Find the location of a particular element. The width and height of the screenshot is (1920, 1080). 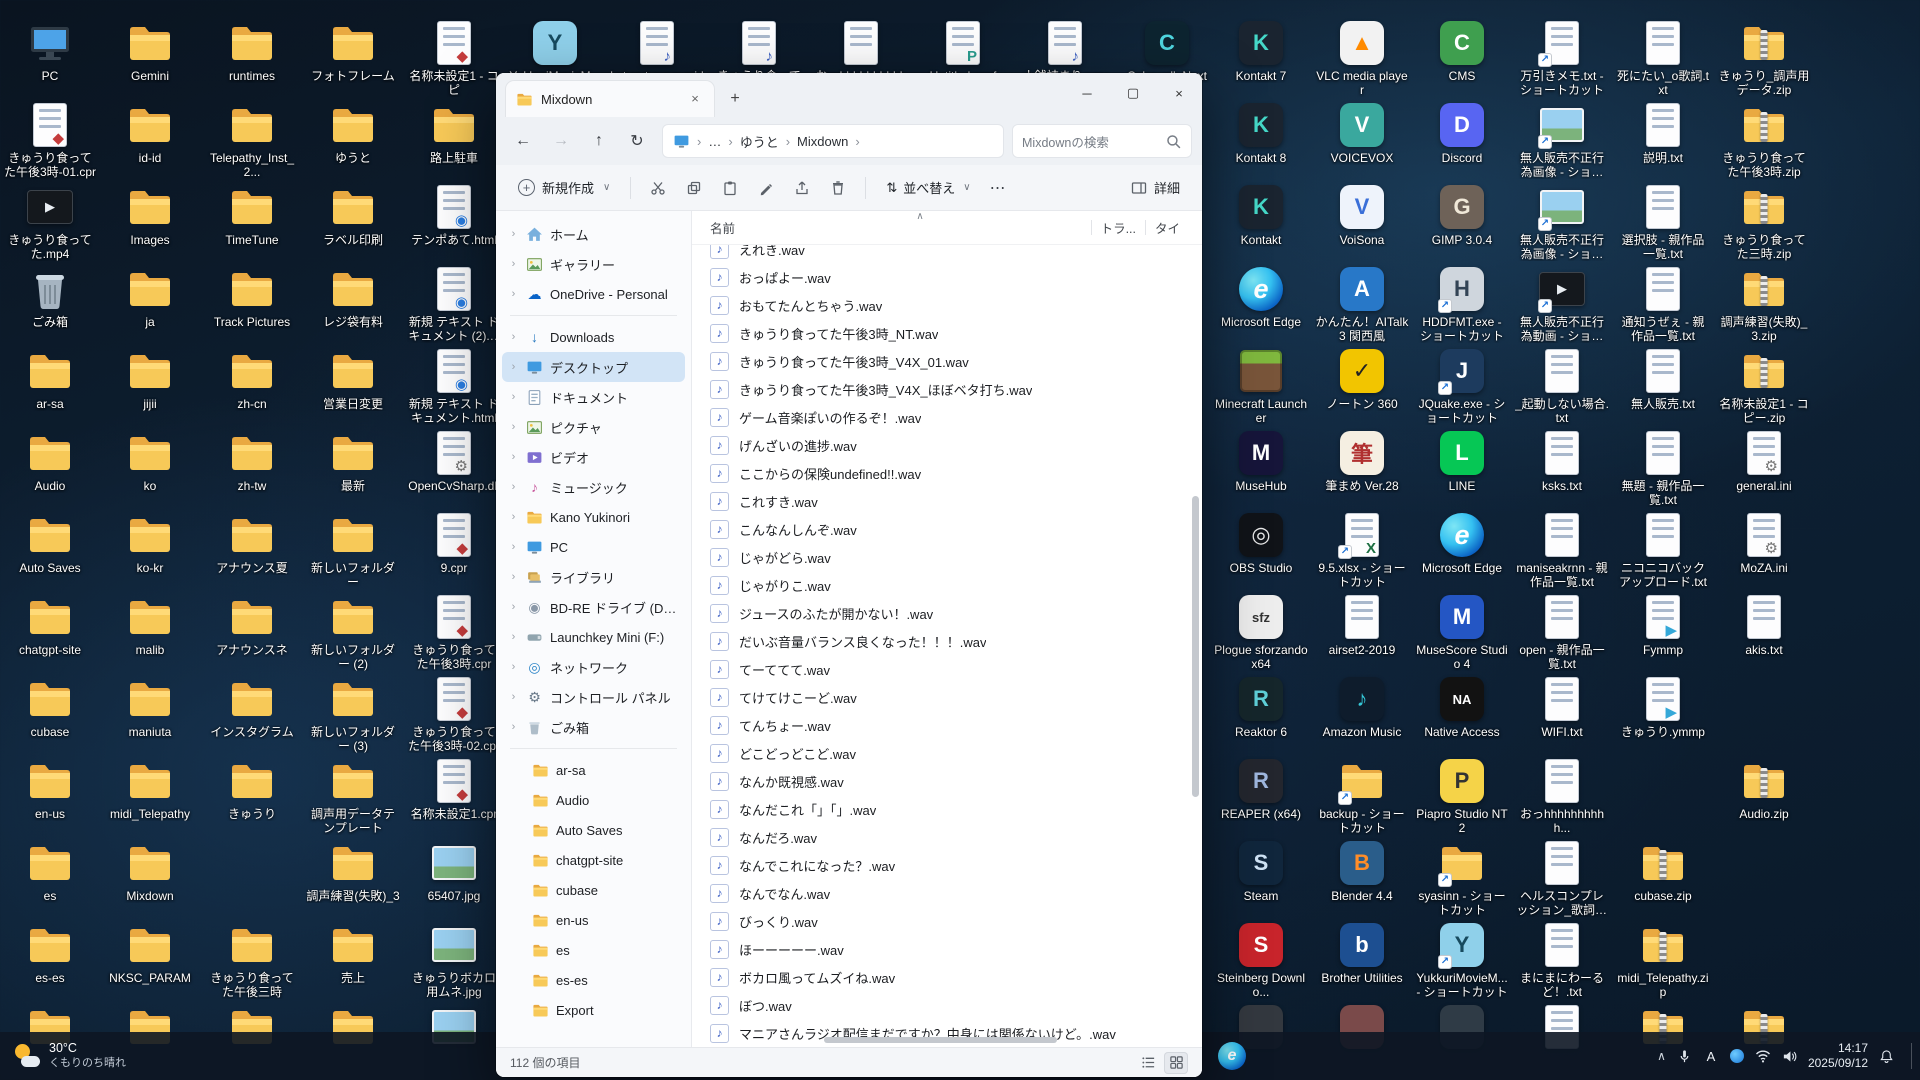

file-row: ♪ ジュースのふたが開かない！.wav is located at coordinates (951, 613).